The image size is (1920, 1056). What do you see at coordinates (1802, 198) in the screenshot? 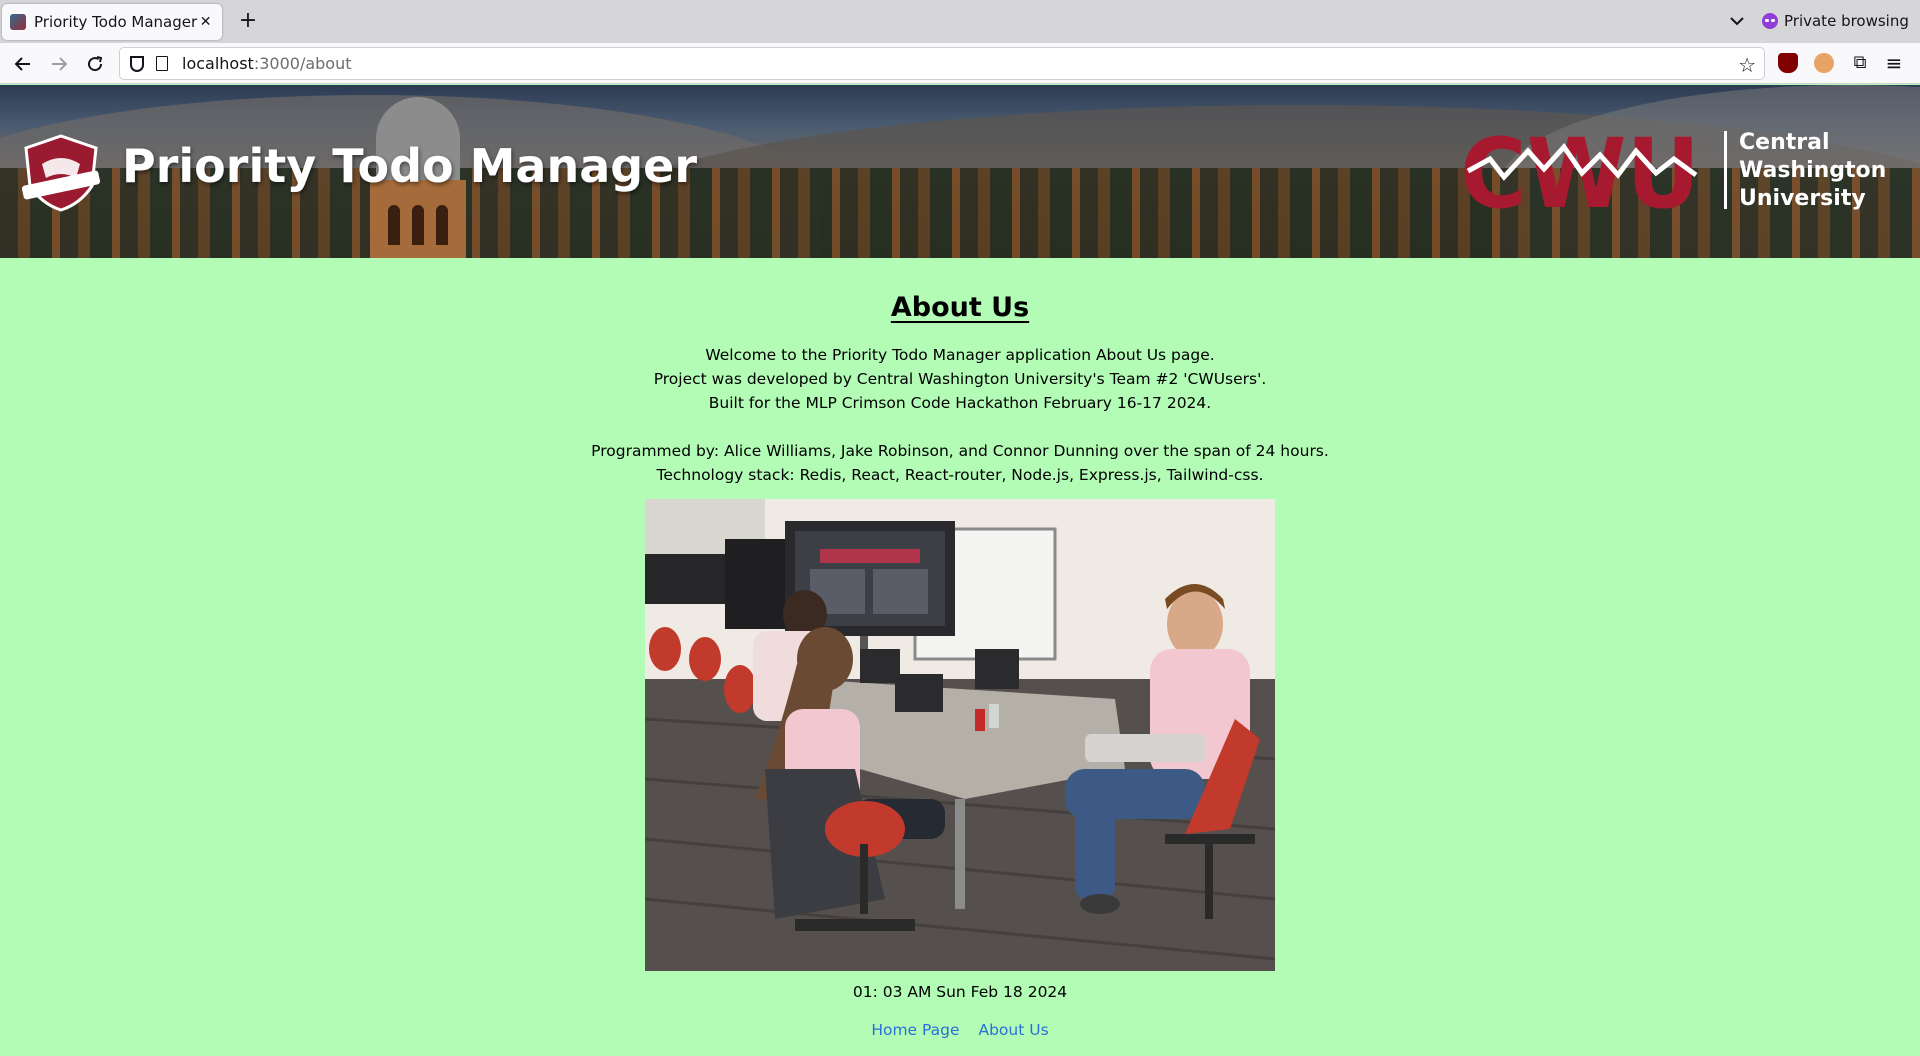
I see `university-name-line: University` at bounding box center [1802, 198].